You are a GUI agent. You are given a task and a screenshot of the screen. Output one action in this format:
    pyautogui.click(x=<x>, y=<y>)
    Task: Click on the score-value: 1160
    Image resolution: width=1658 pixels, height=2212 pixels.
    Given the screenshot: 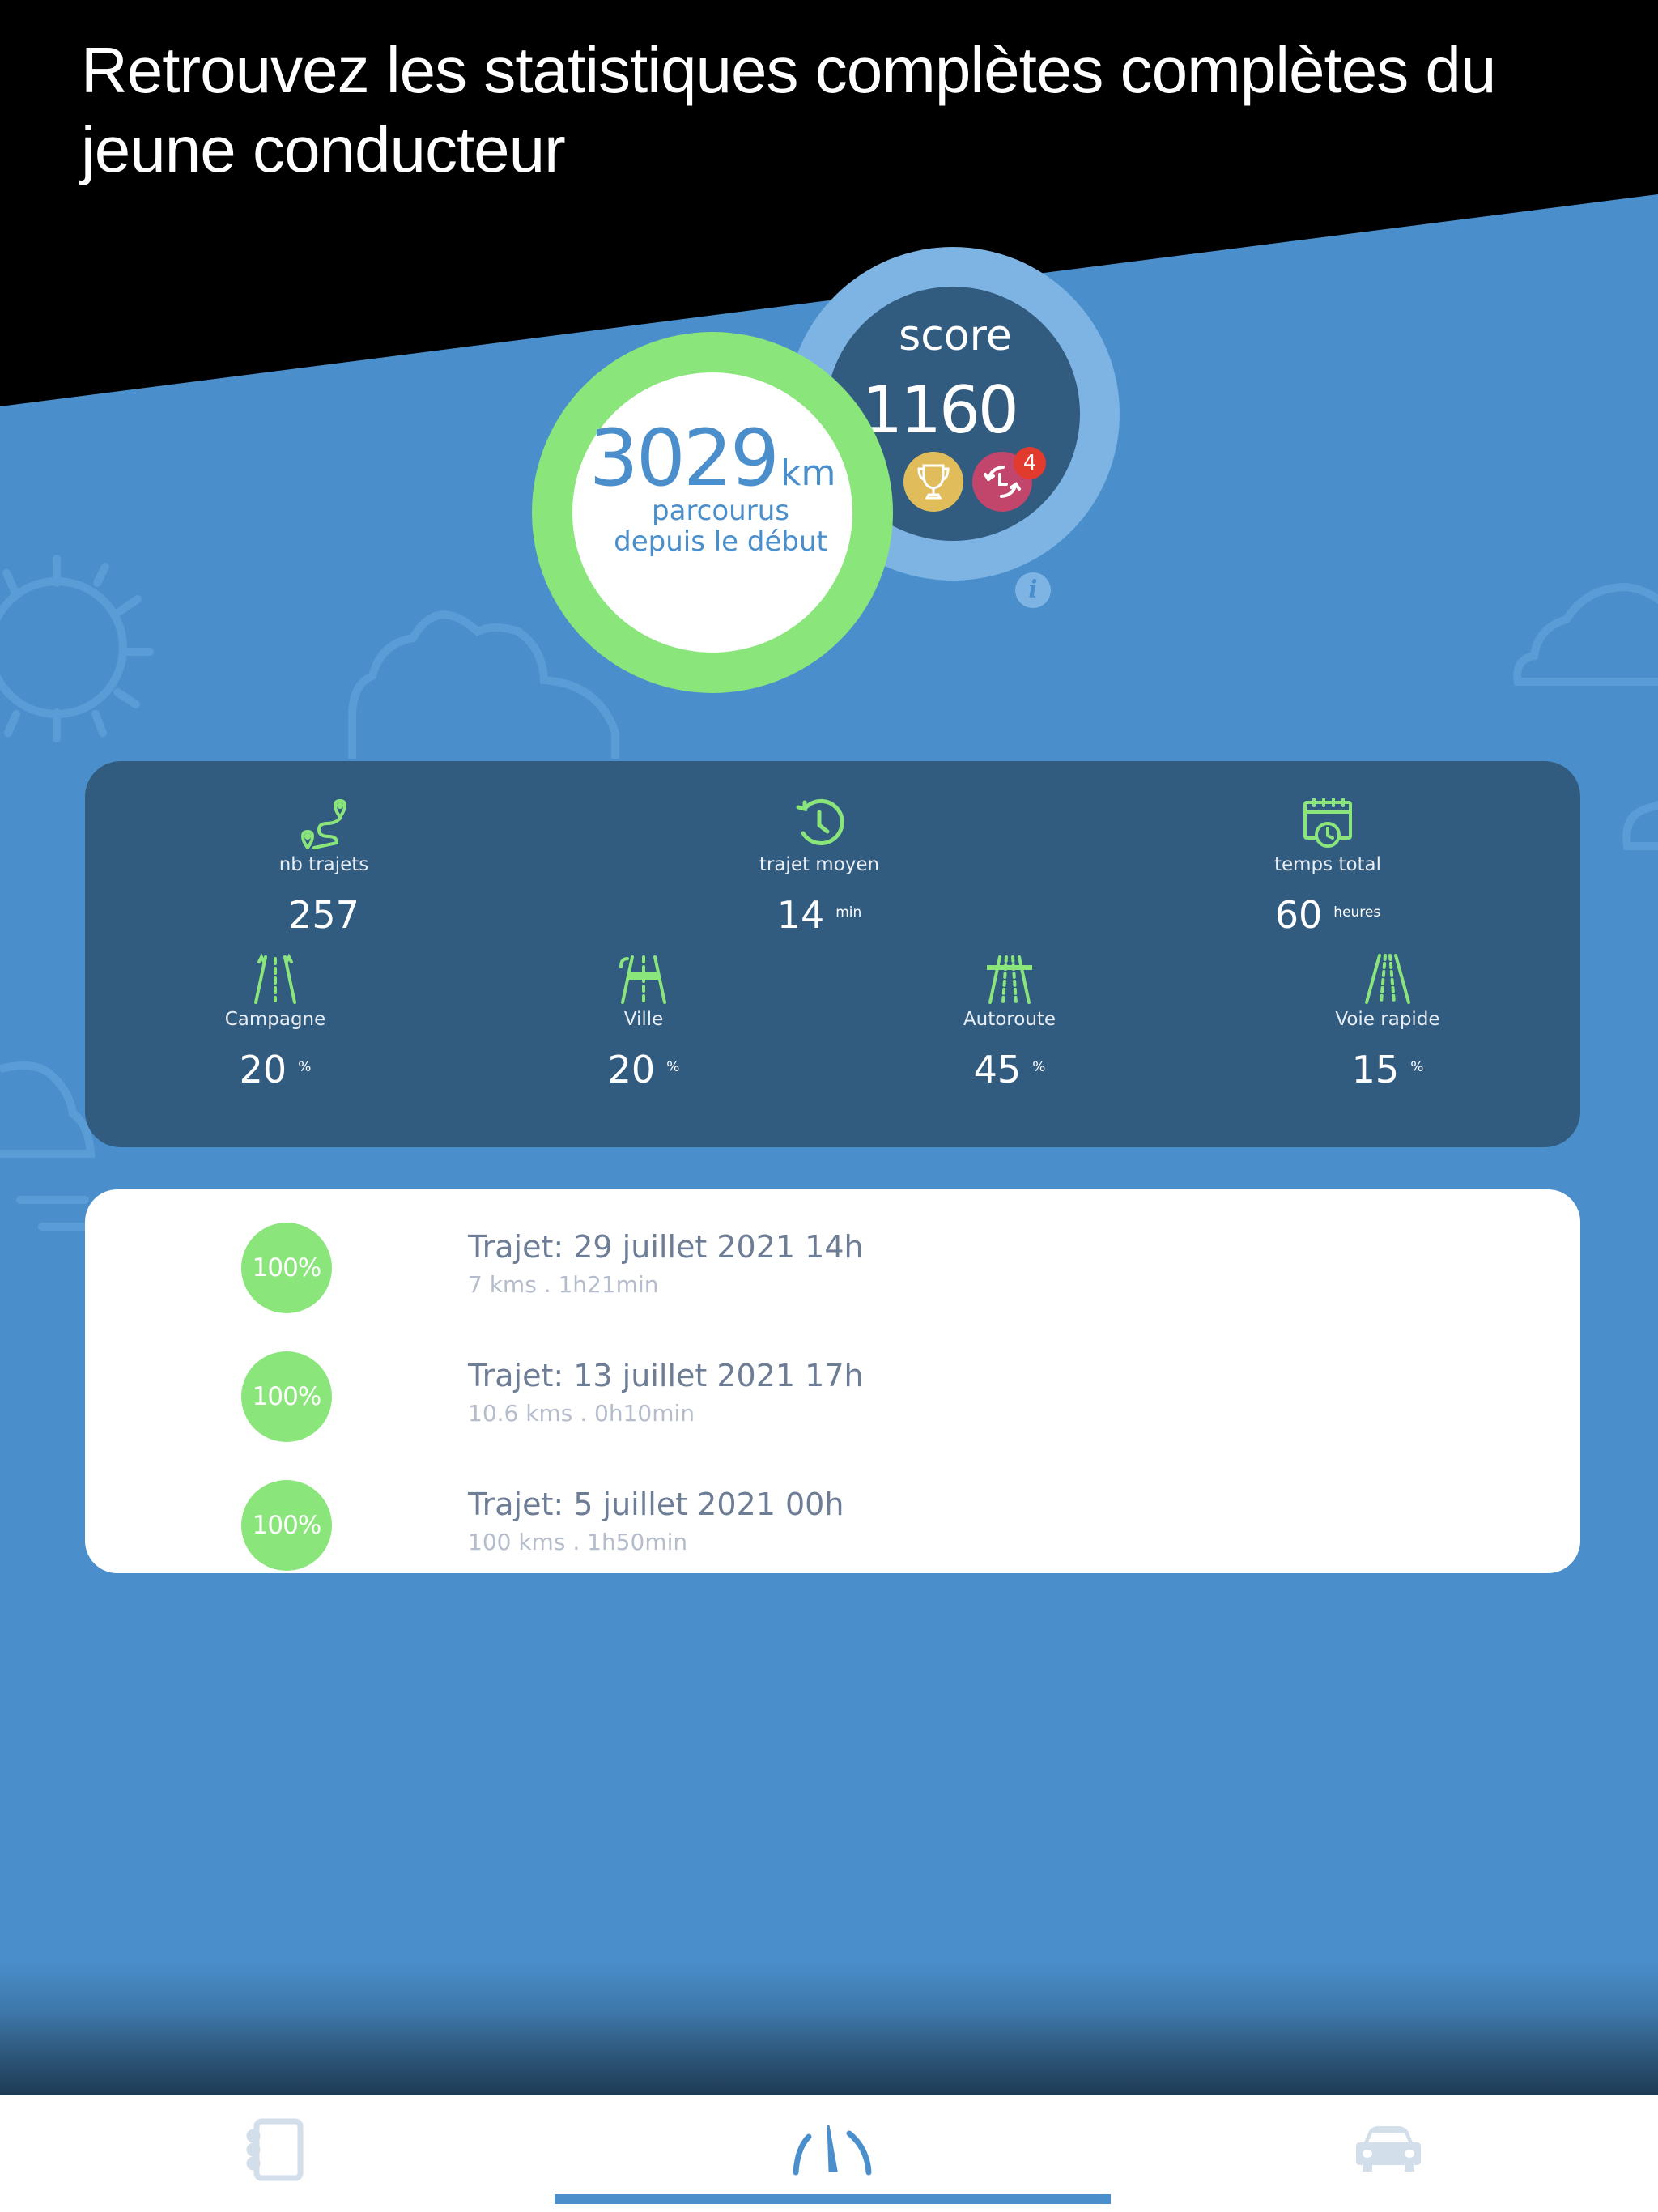 What is the action you would take?
    pyautogui.click(x=940, y=410)
    